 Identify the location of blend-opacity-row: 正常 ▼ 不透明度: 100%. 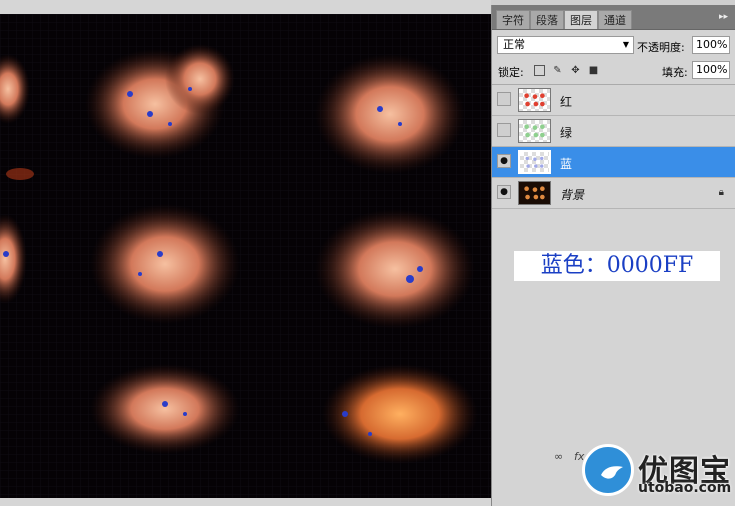
(613, 44).